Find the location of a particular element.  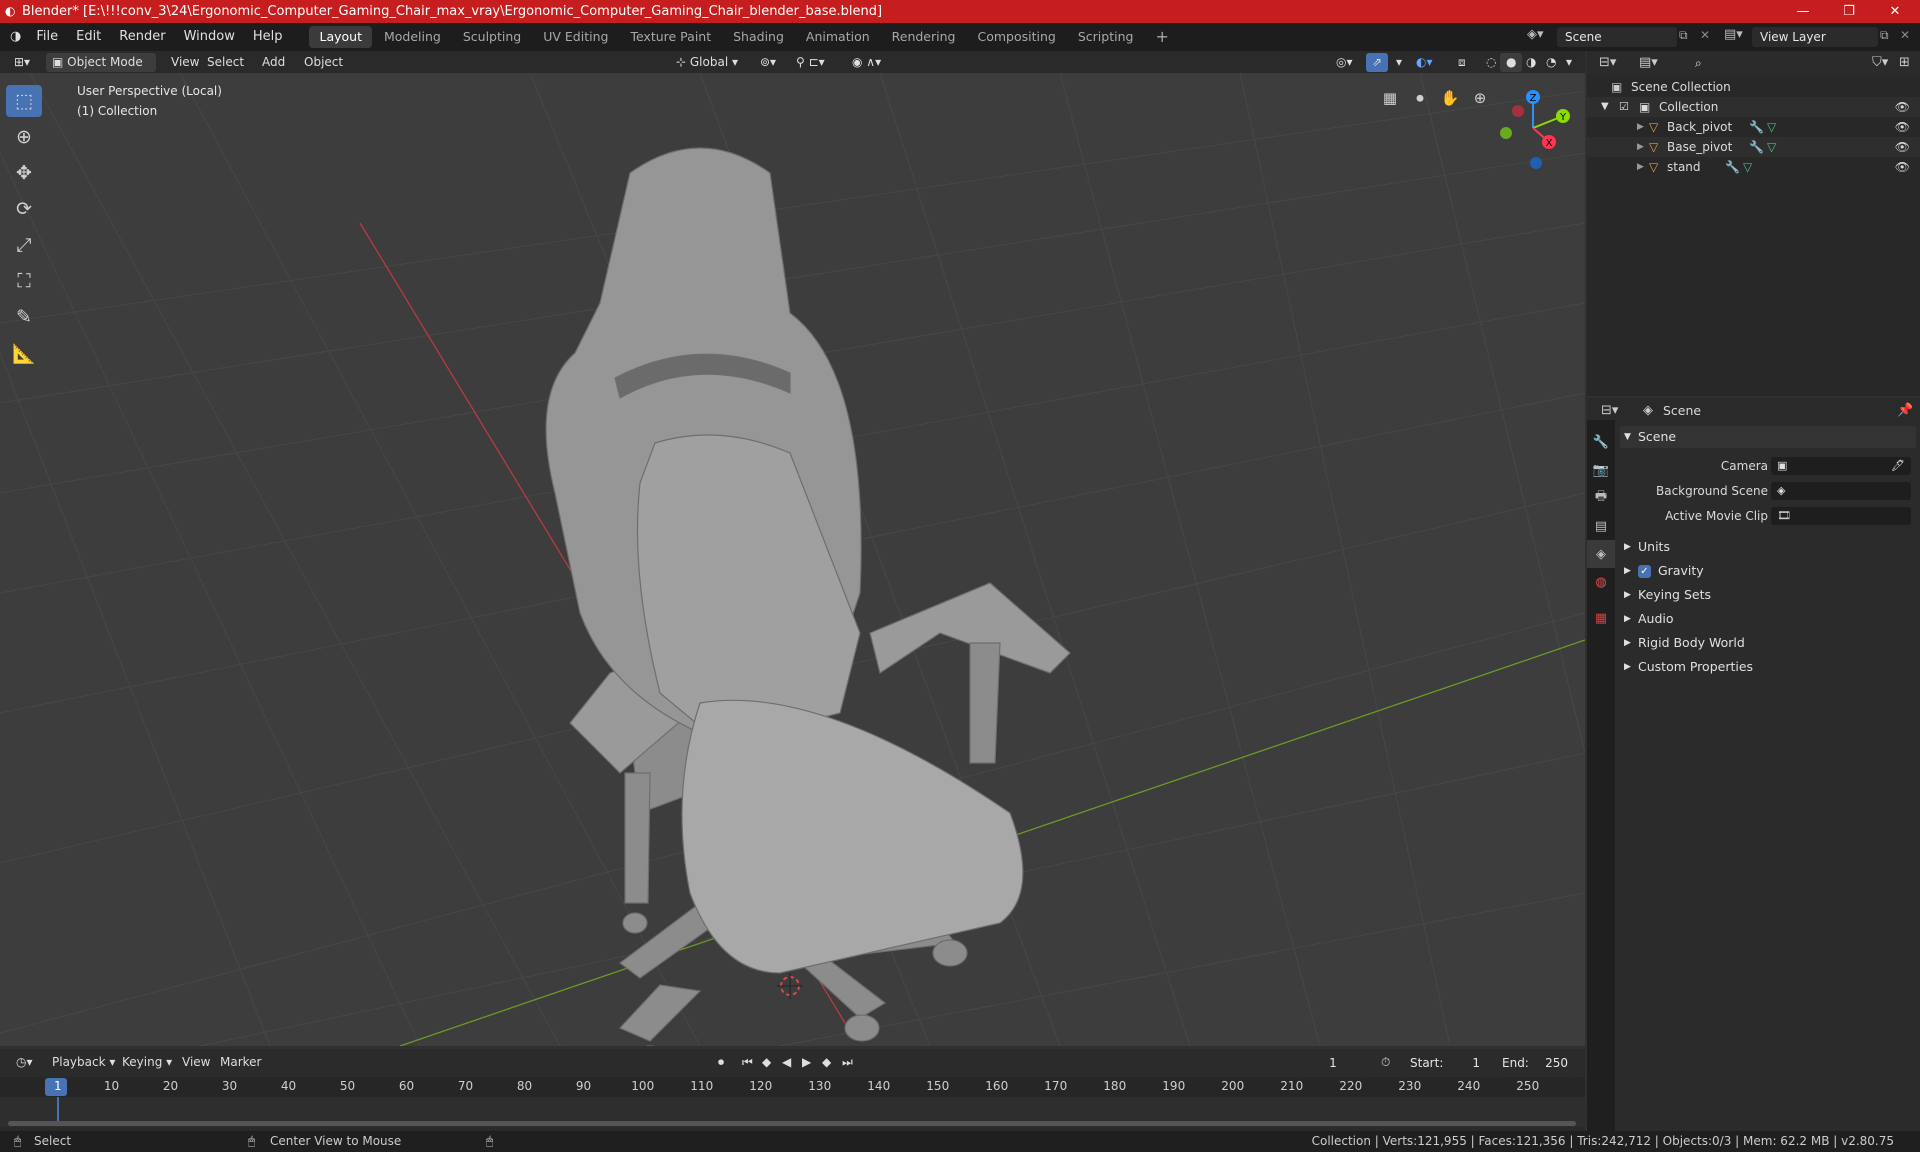

menu-edit: Edit is located at coordinates (88, 37).